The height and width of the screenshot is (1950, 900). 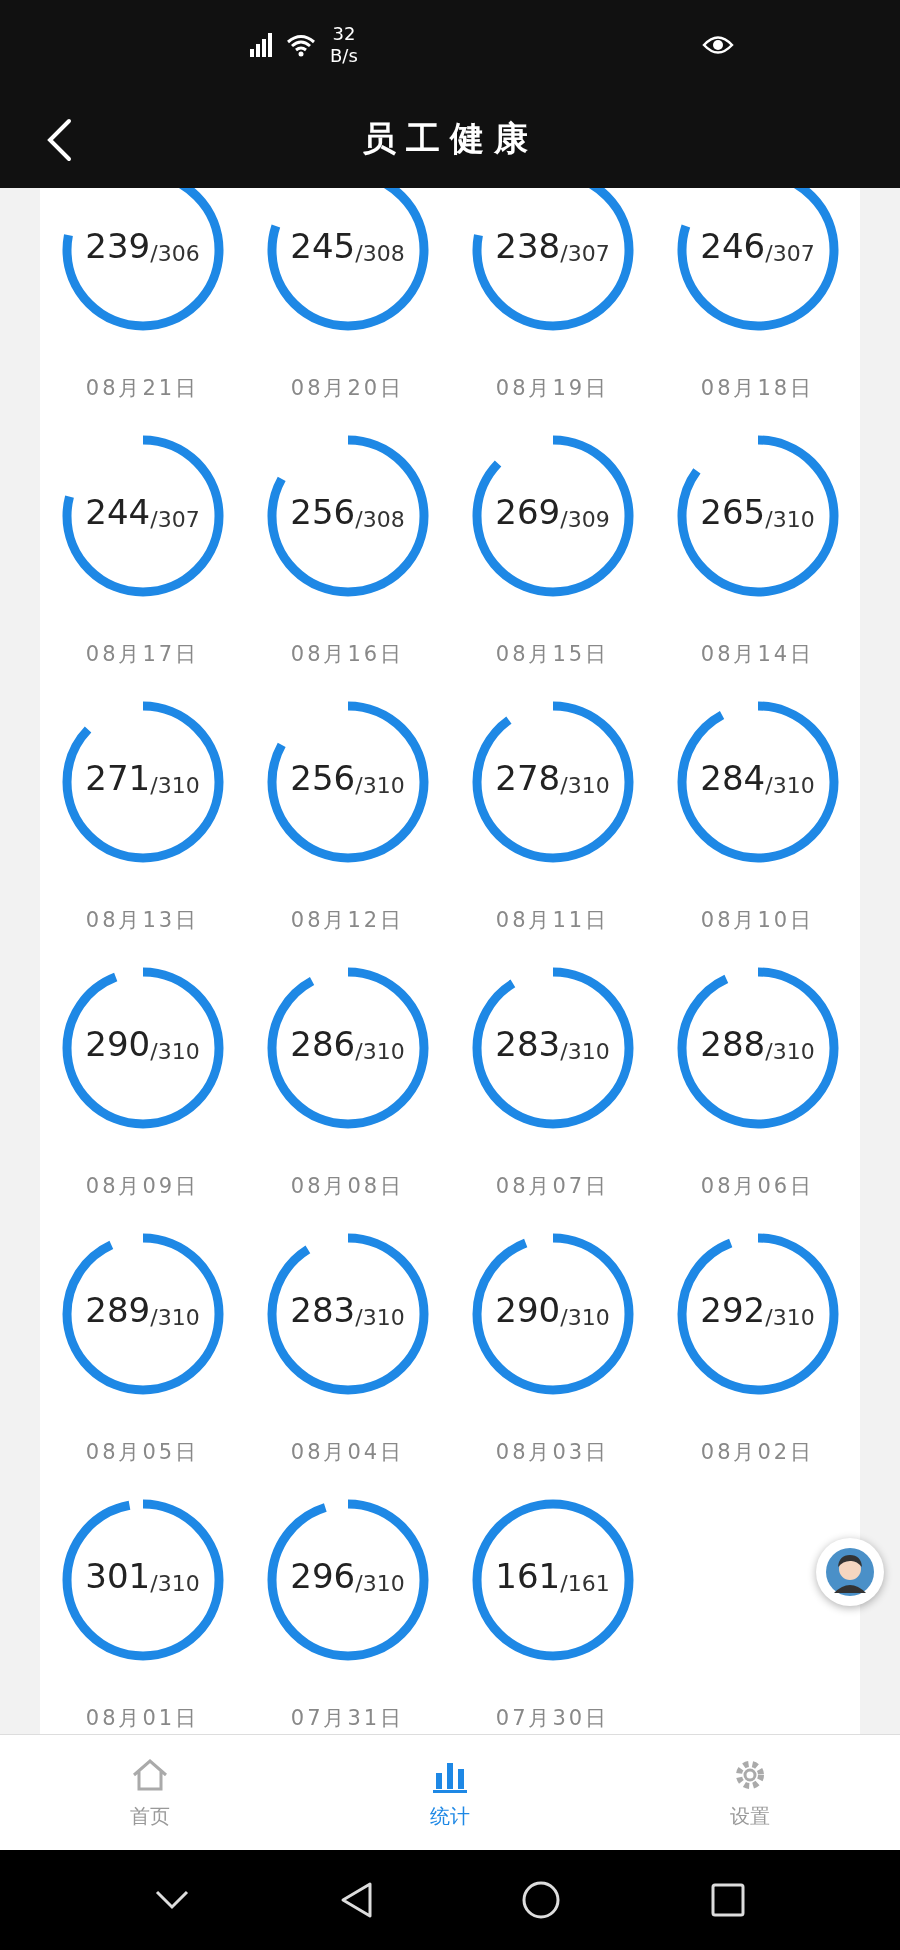 I want to click on network-speed-value: 32, so click(x=344, y=34).